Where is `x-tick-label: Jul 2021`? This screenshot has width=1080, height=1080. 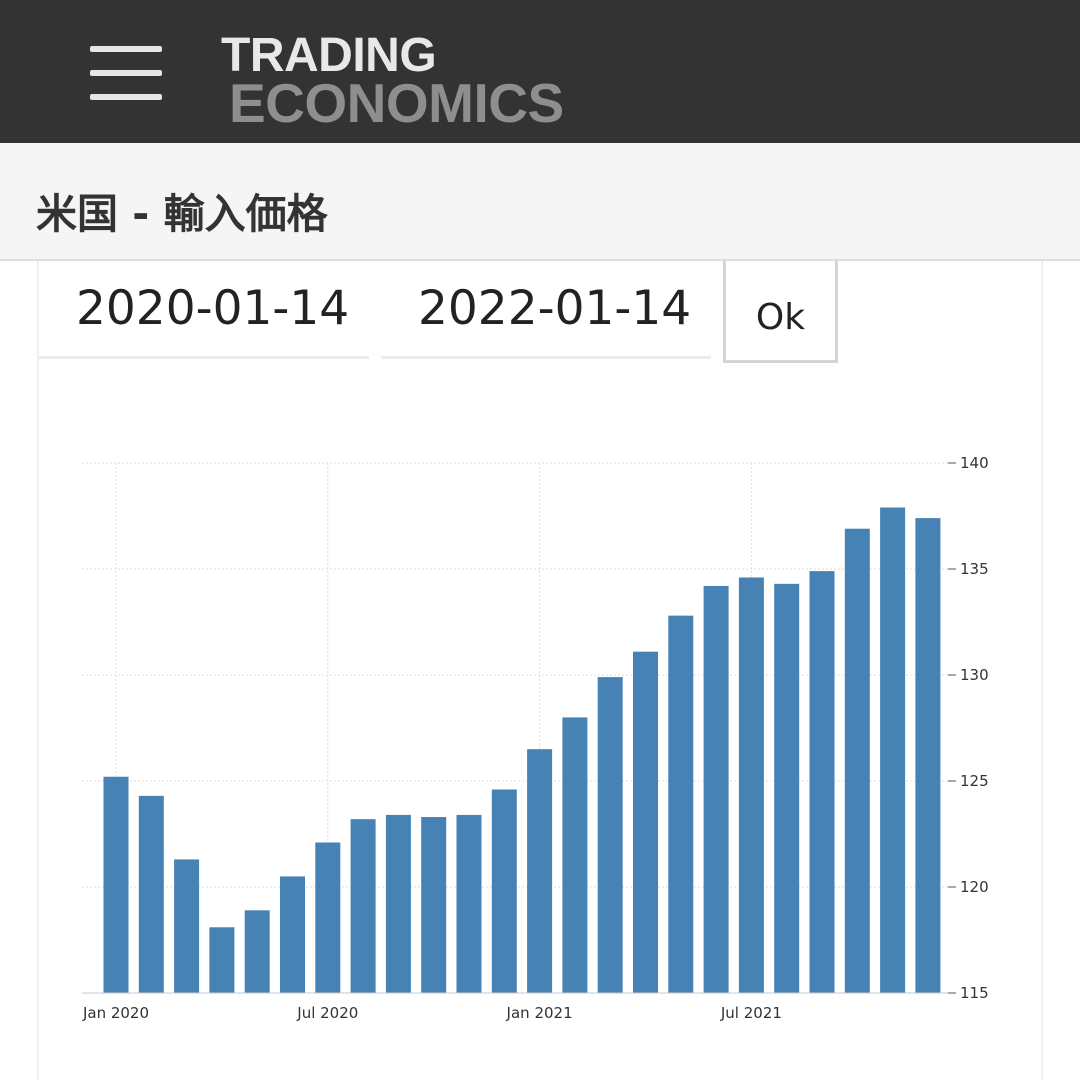
x-tick-label: Jul 2021 is located at coordinates (751, 1013).